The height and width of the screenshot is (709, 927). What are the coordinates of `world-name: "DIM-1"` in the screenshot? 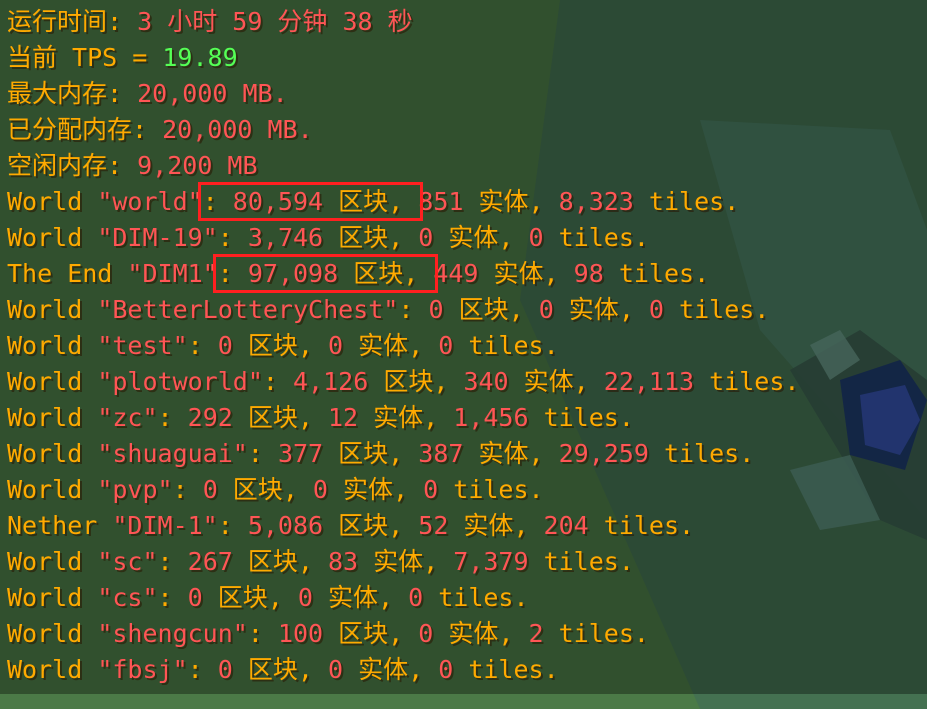 It's located at (165, 525).